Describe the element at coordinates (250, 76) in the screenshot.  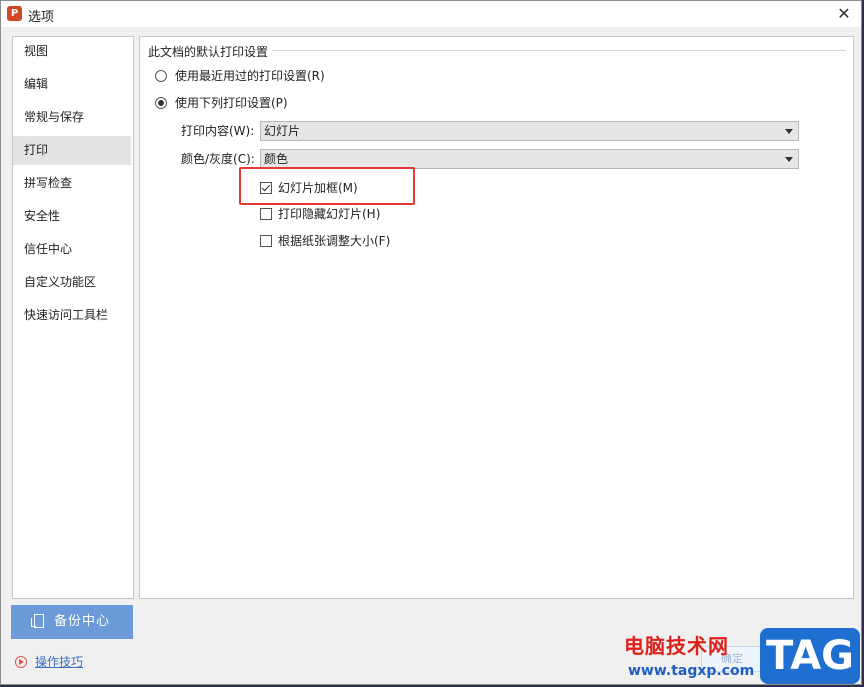
I see `radio-label: 使用最近用过的打印设置(R)` at that location.